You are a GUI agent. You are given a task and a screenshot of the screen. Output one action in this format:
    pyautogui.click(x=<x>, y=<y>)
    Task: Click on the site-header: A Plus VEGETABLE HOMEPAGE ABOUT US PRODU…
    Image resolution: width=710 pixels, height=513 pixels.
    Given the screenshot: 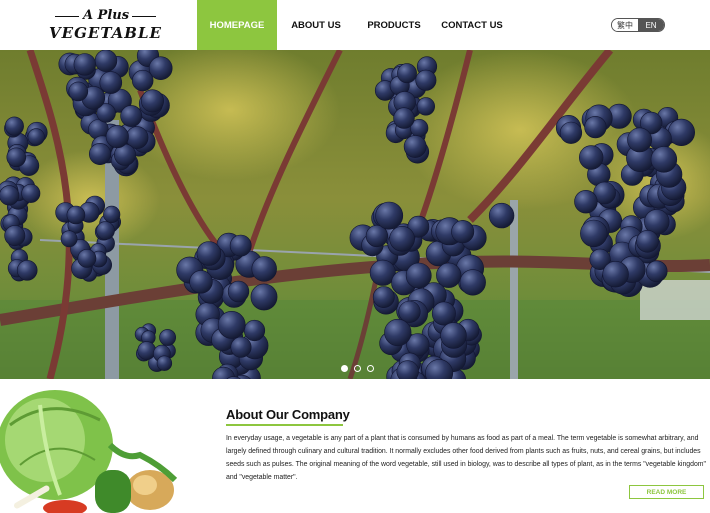 What is the action you would take?
    pyautogui.click(x=355, y=25)
    